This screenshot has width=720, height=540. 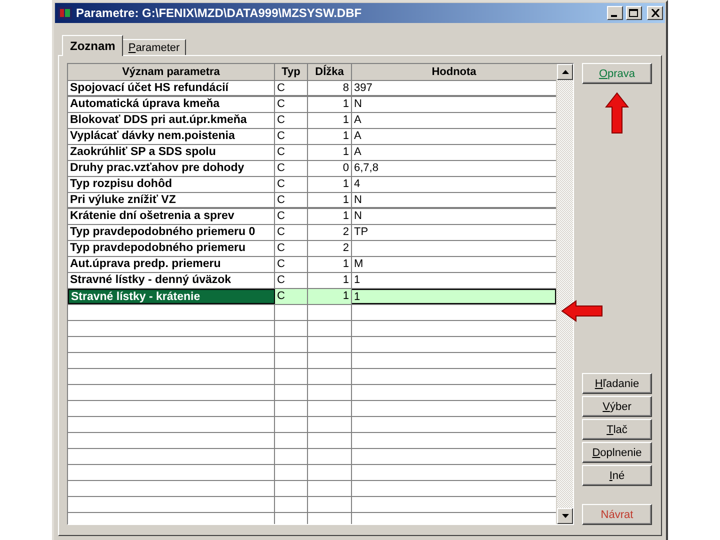 What do you see at coordinates (330, 72) in the screenshot?
I see `column-header: Dĺžka` at bounding box center [330, 72].